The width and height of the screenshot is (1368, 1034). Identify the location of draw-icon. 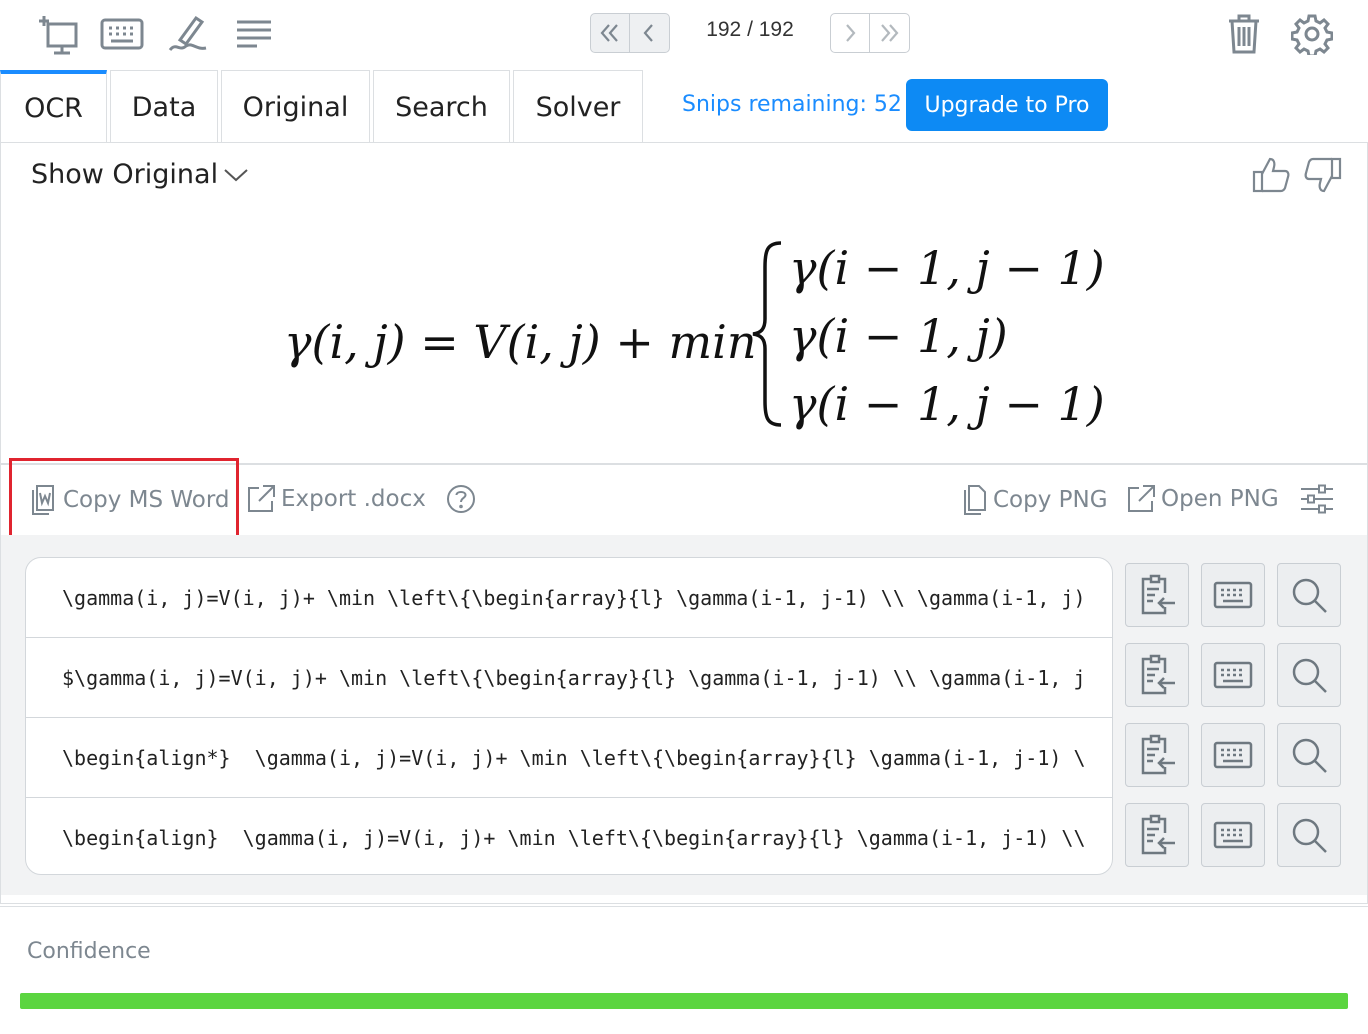
(188, 34).